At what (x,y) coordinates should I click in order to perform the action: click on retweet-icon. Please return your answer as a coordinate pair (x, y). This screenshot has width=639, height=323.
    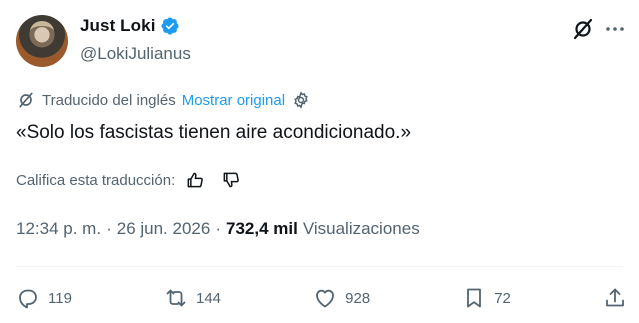
    Looking at the image, I should click on (176, 298).